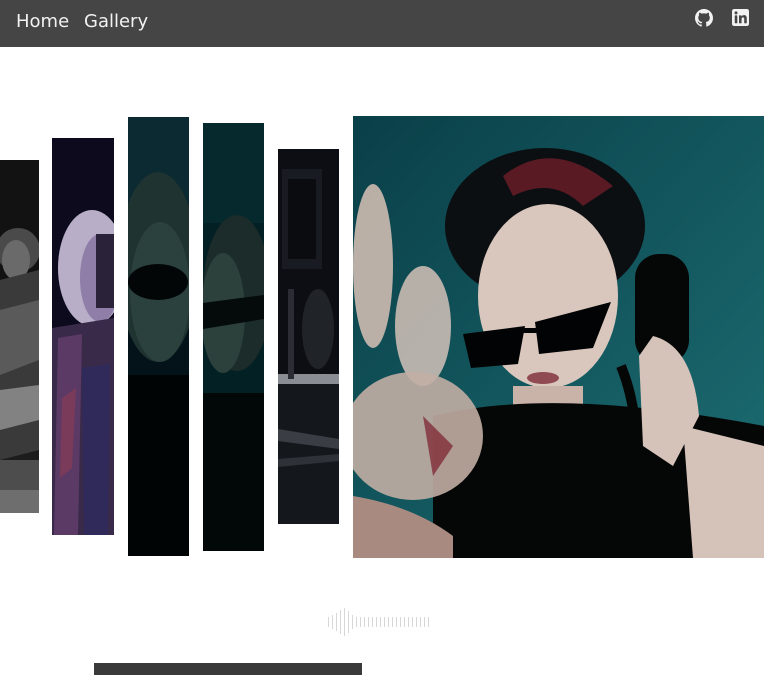  What do you see at coordinates (308, 336) in the screenshot?
I see `gallery-strip-studio-gear` at bounding box center [308, 336].